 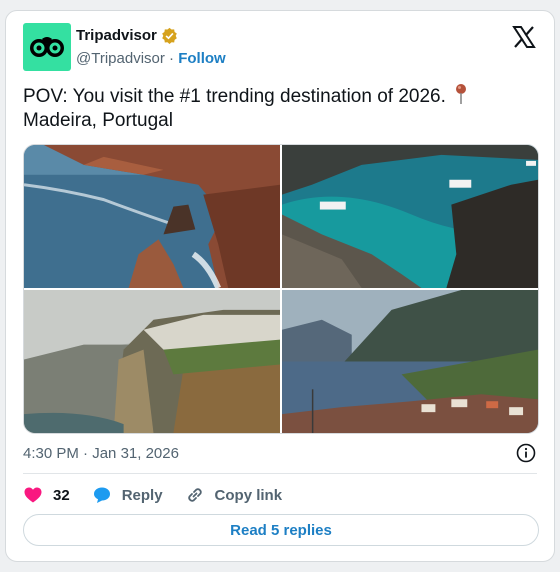 I want to click on info-icon, so click(x=526, y=453).